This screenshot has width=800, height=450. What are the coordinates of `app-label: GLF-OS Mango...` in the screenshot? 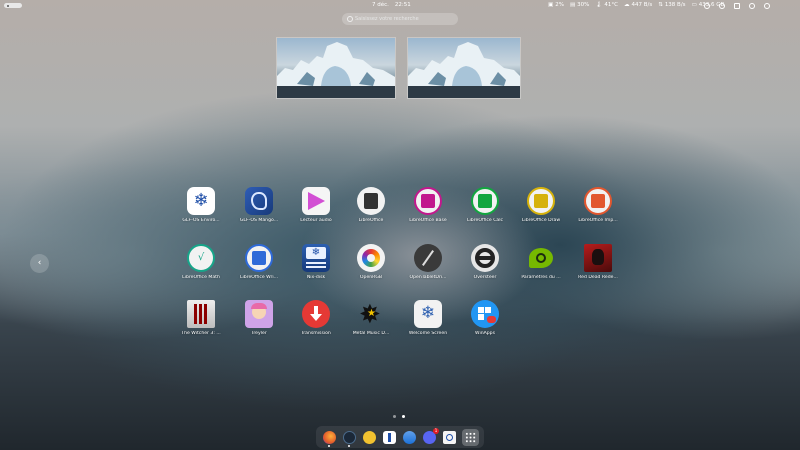 It's located at (259, 220).